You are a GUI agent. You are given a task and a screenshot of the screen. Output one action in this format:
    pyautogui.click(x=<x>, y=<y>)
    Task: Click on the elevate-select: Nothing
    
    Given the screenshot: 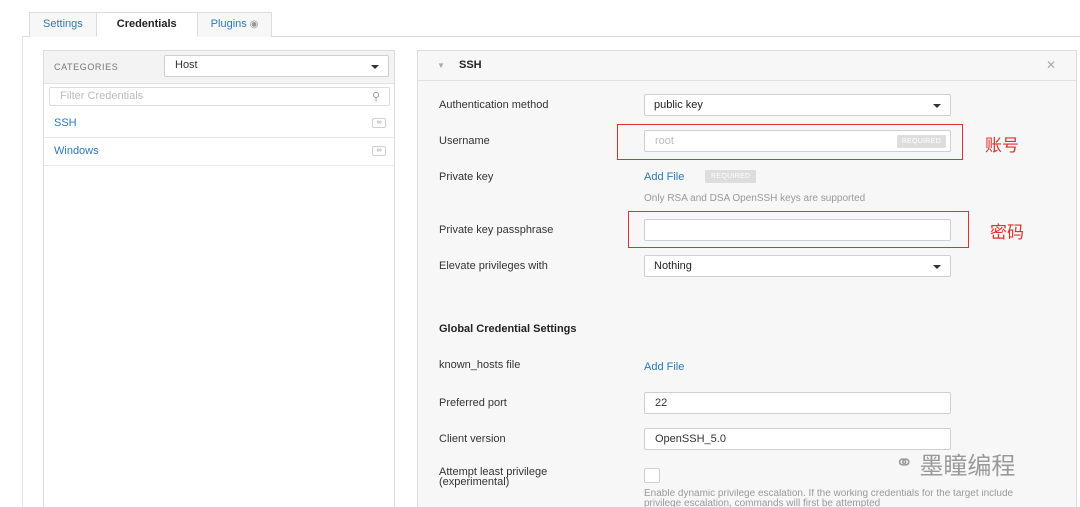 What is the action you would take?
    pyautogui.click(x=797, y=266)
    